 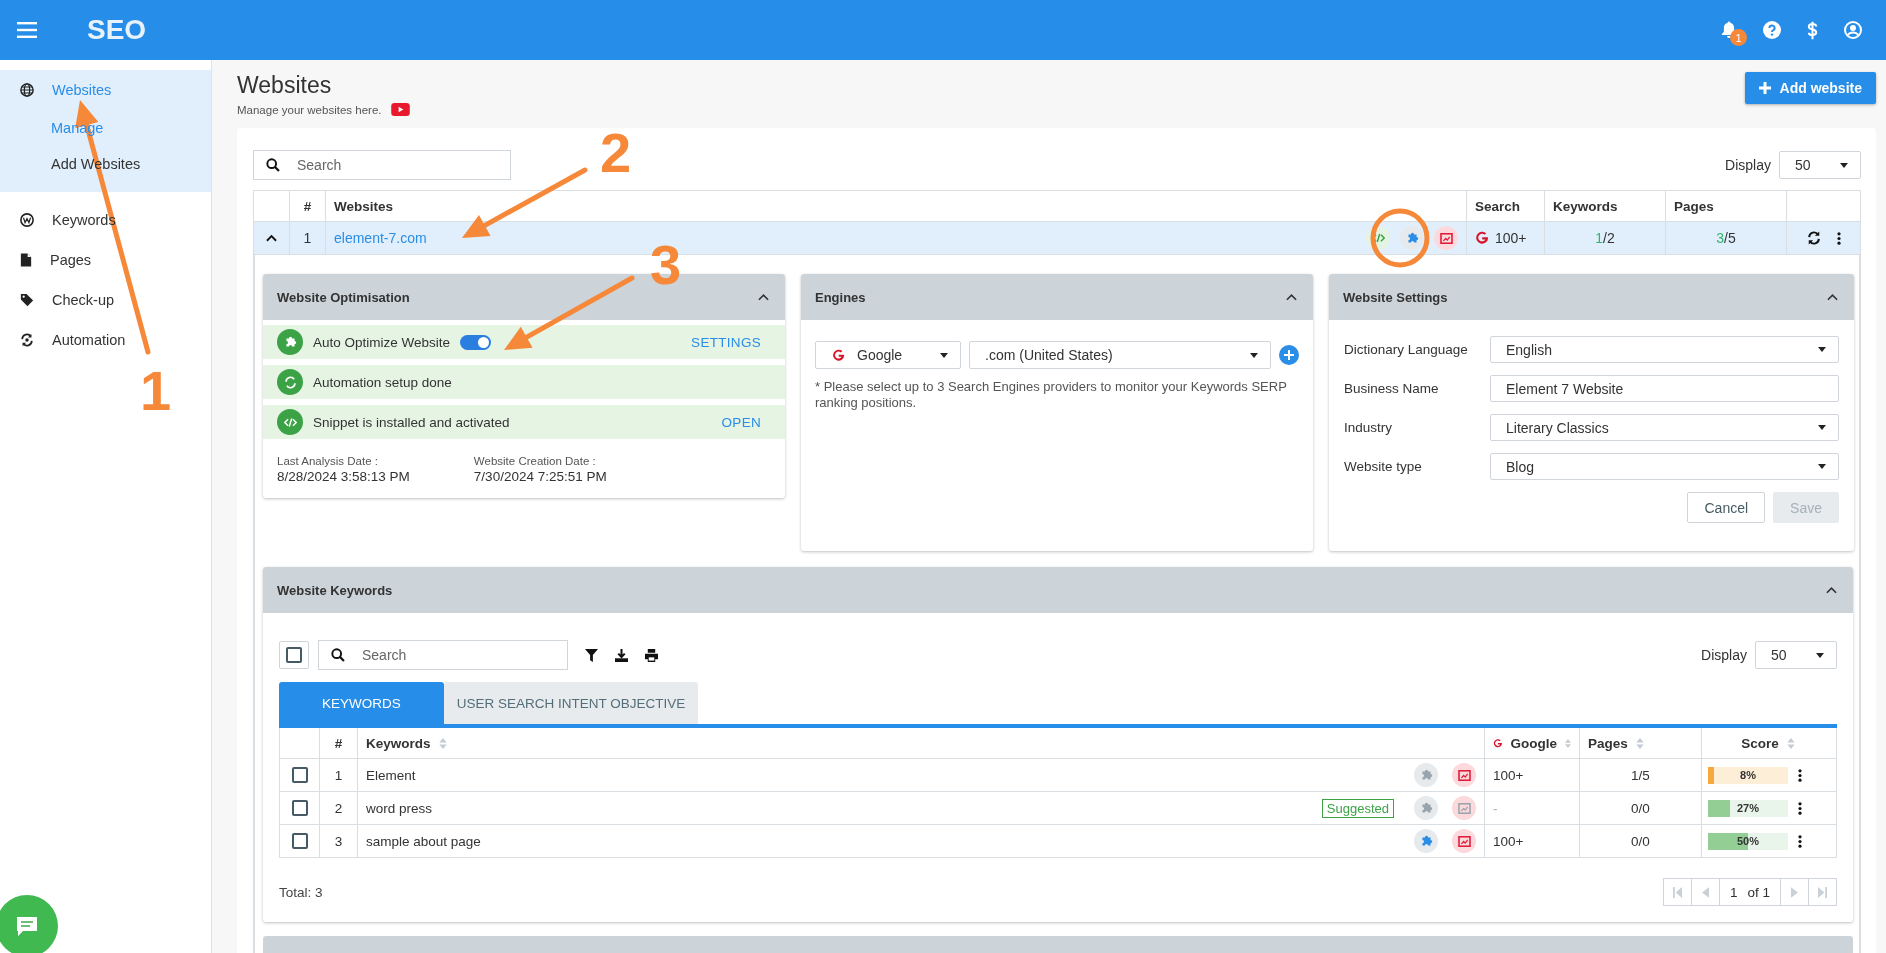 What do you see at coordinates (290, 382) in the screenshot?
I see `status-icon` at bounding box center [290, 382].